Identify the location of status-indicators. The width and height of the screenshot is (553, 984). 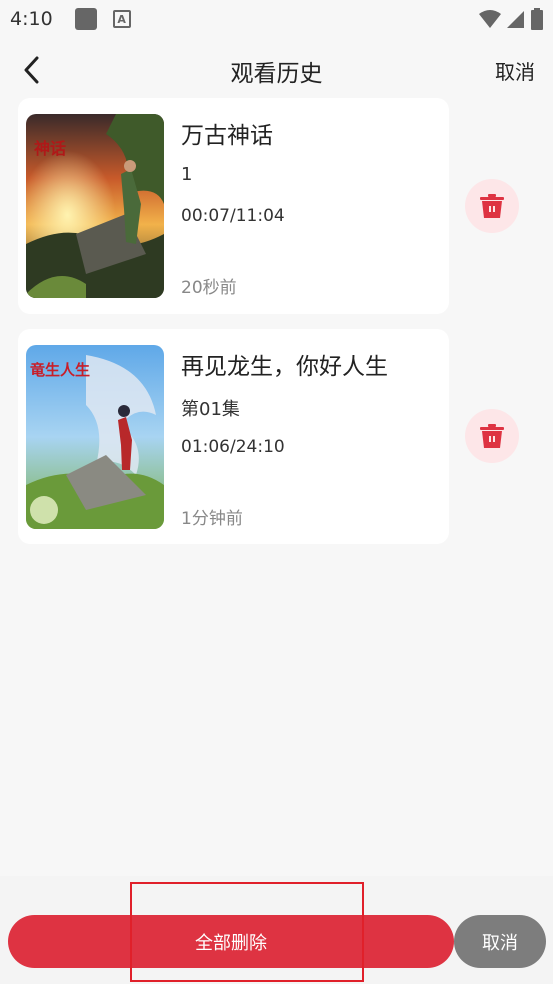
(511, 19).